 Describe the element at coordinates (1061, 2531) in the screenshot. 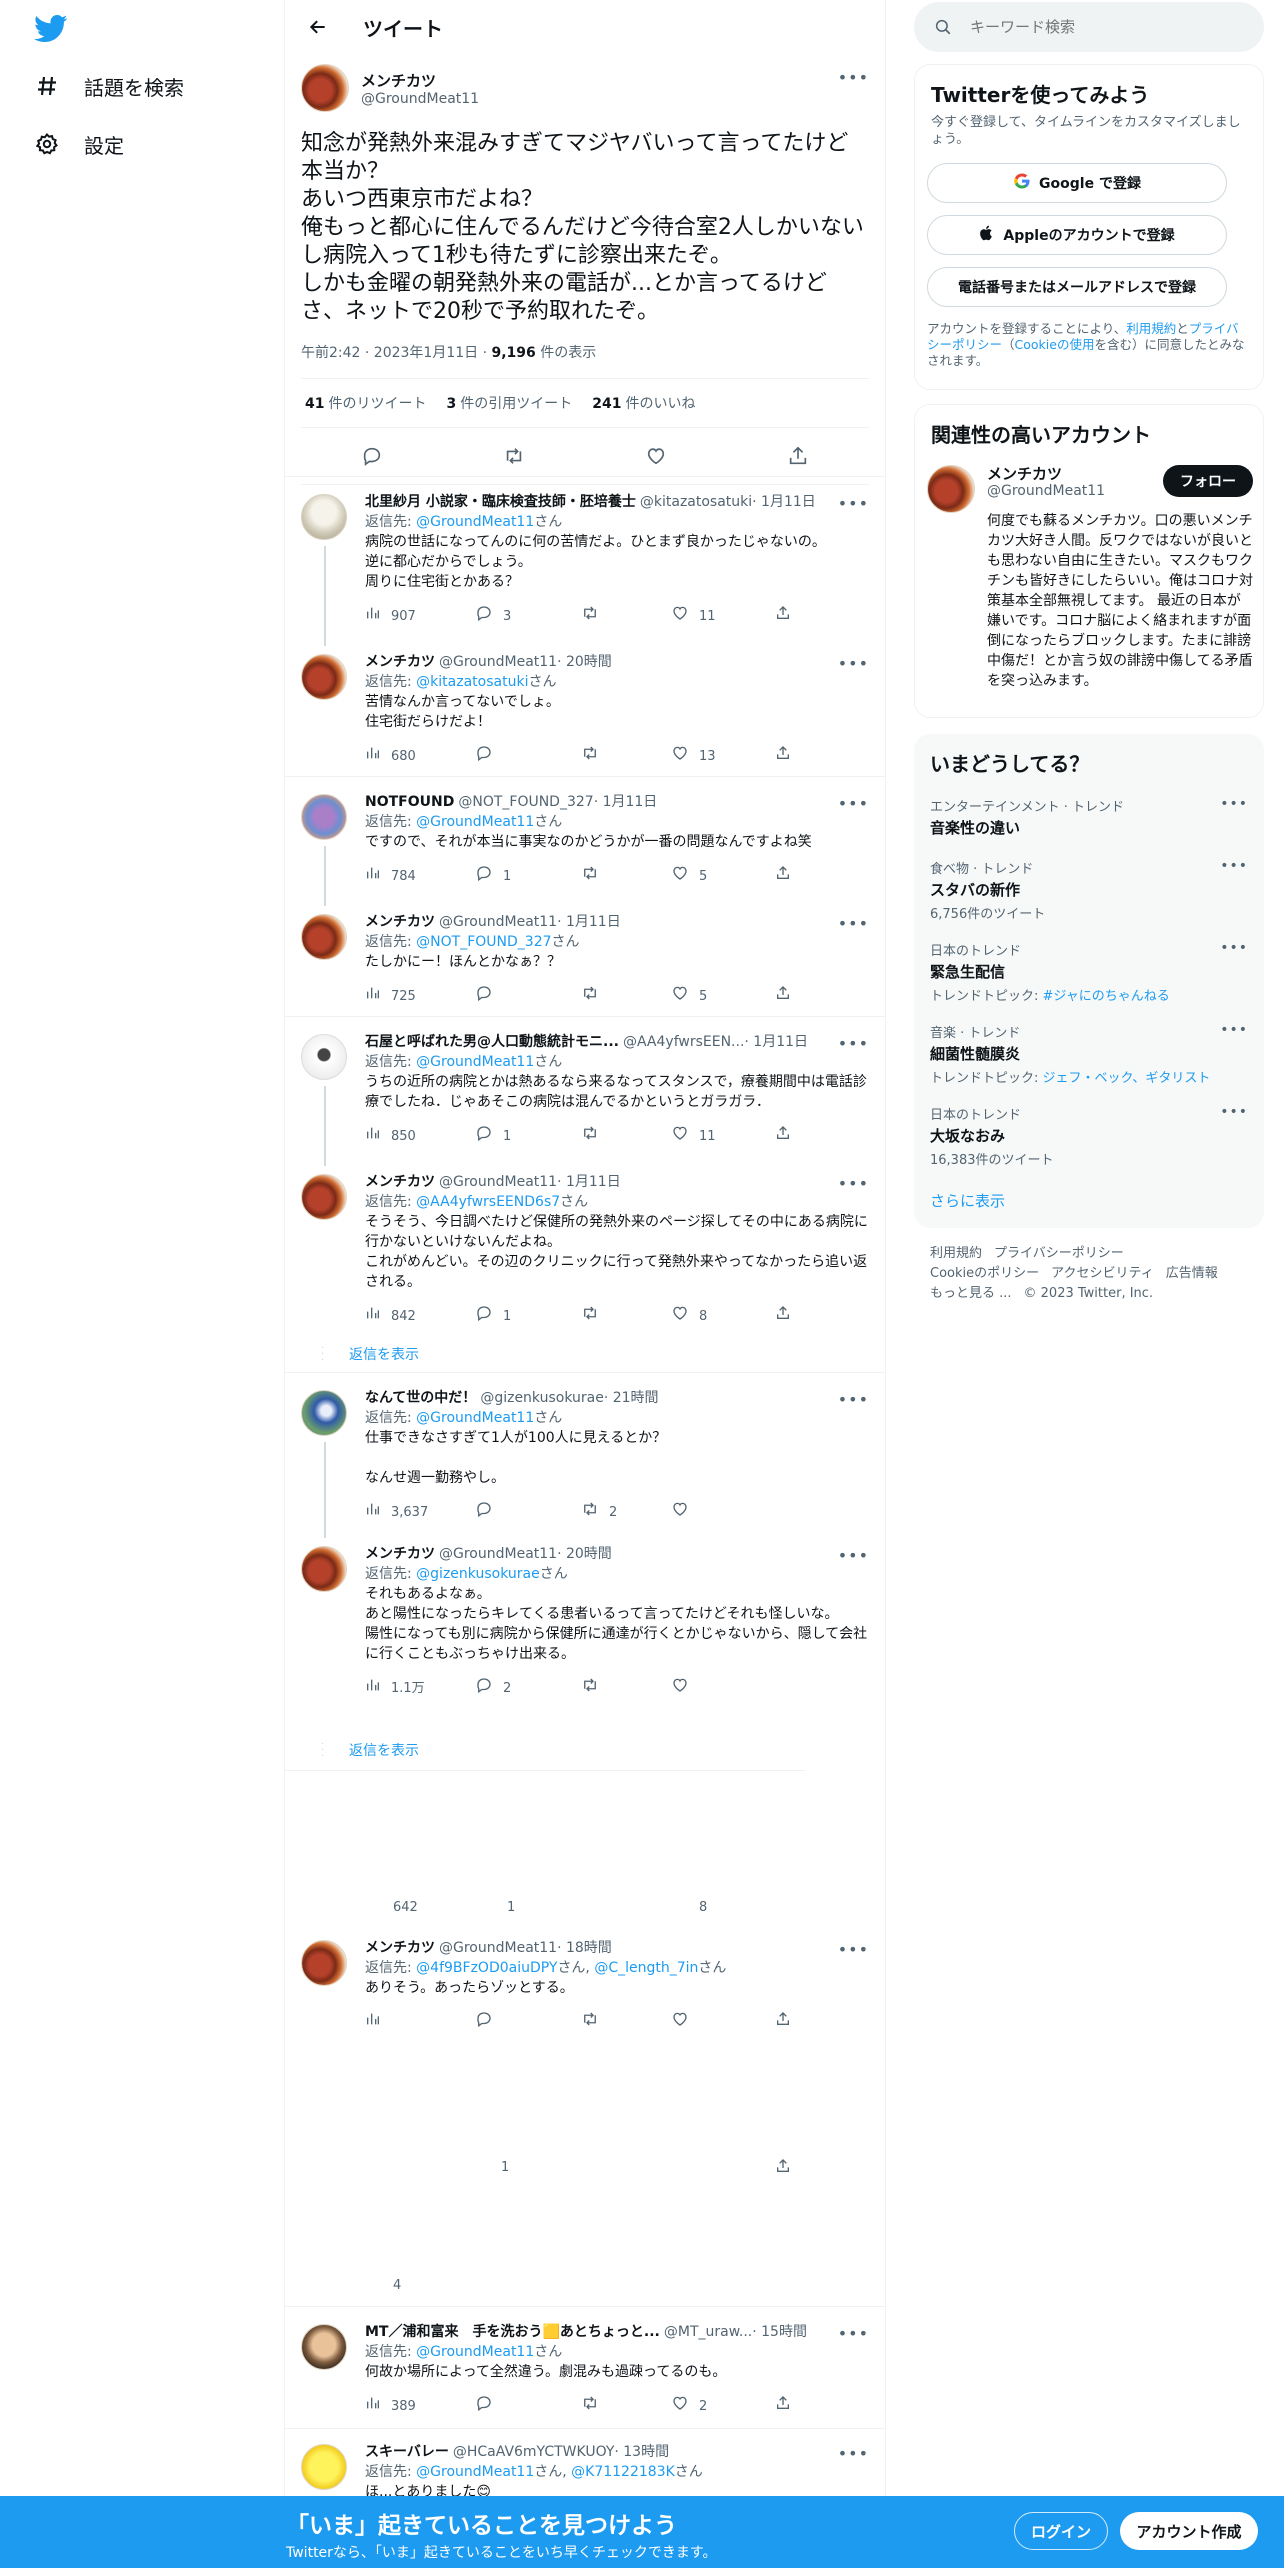

I see `login-button: ログイン` at that location.